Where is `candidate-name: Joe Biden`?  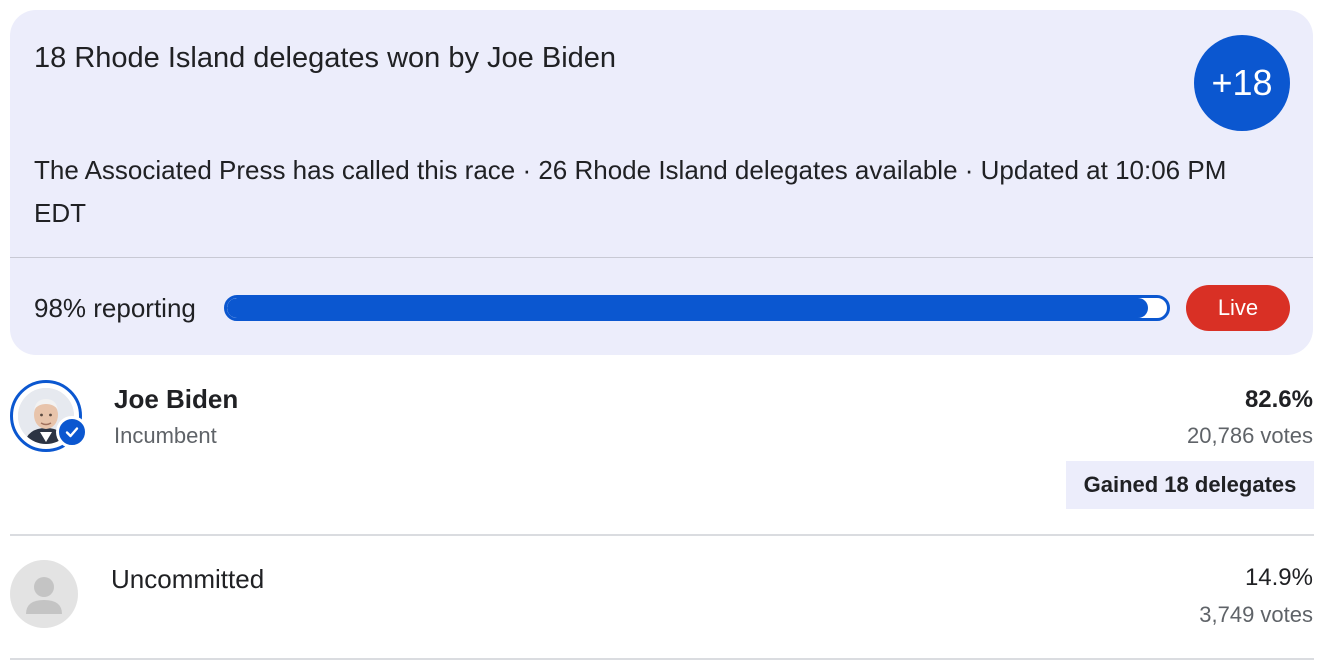
candidate-name: Joe Biden is located at coordinates (176, 399).